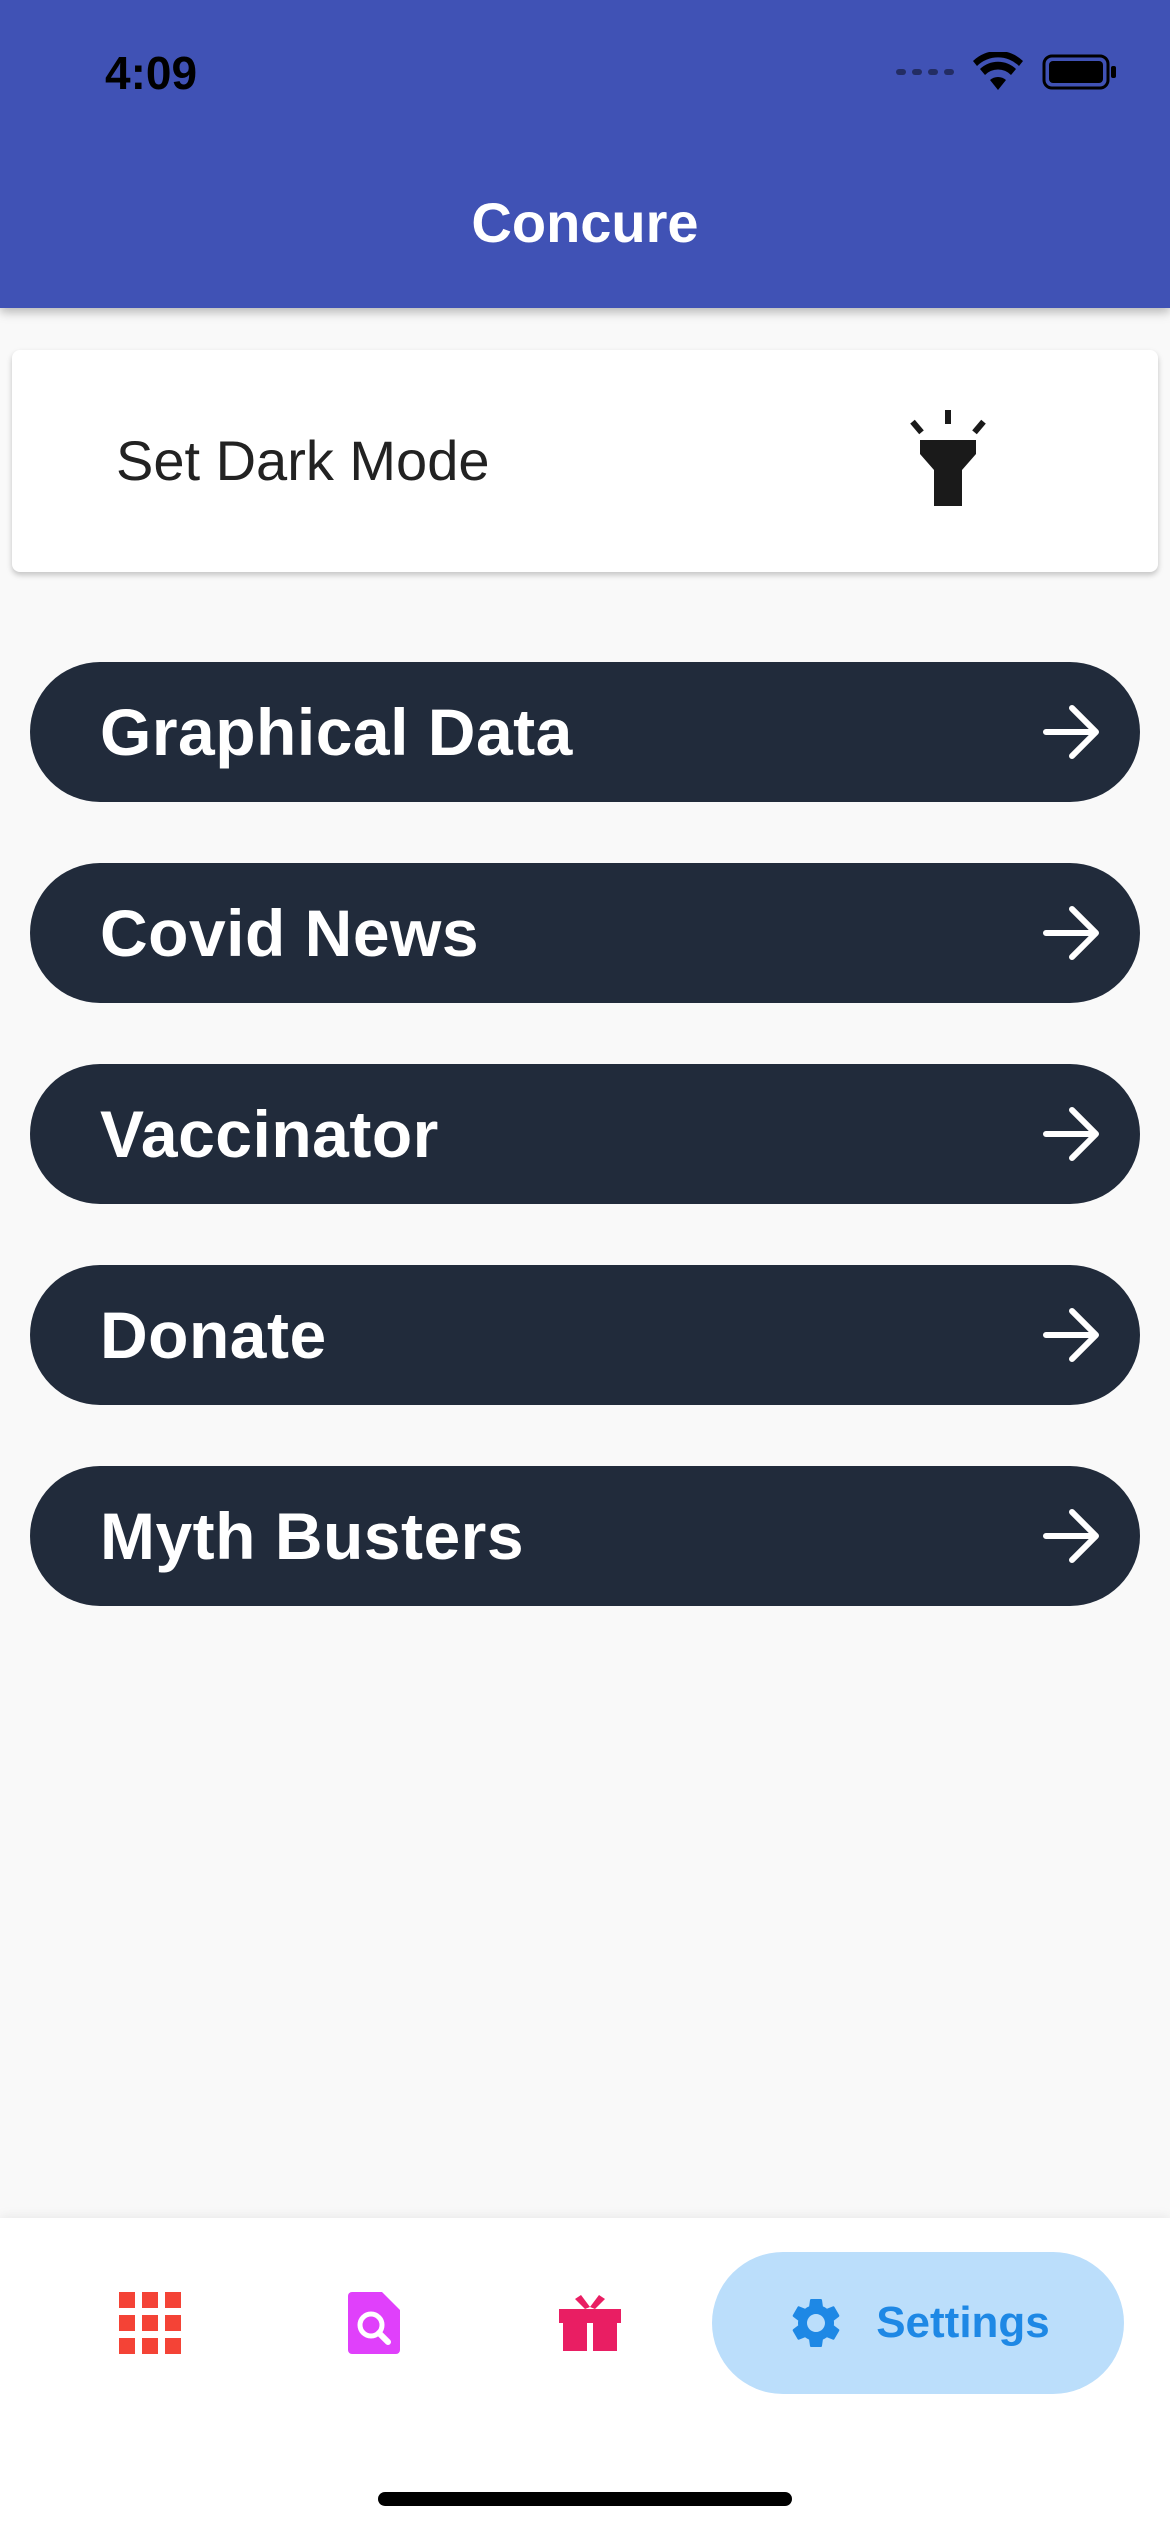  What do you see at coordinates (151, 73) in the screenshot?
I see `status-time: 4:09` at bounding box center [151, 73].